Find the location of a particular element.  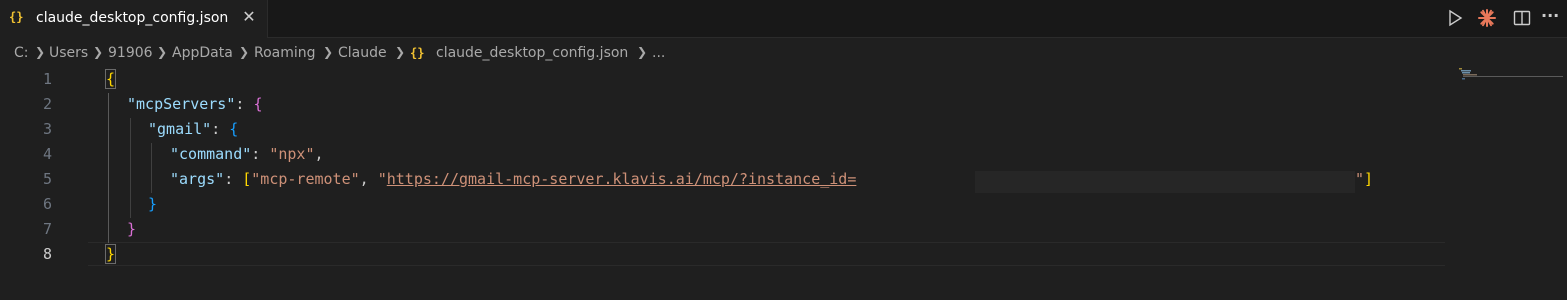

code-line-1: { is located at coordinates (110, 79).